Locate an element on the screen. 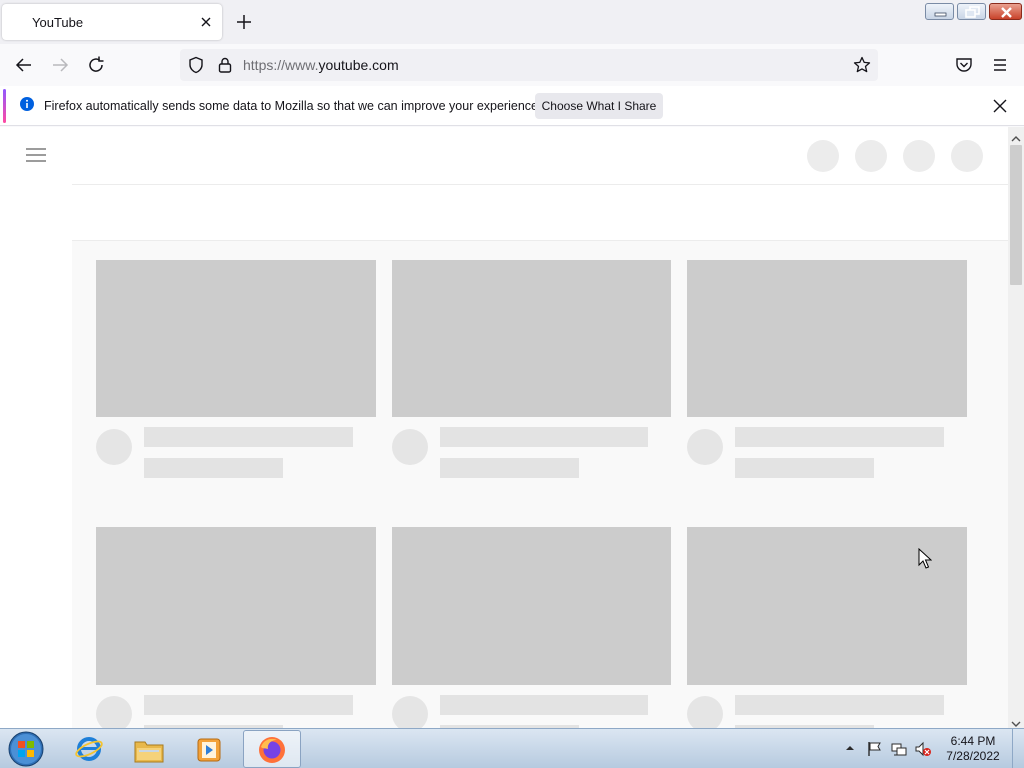 The height and width of the screenshot is (768, 1024). taskbar-firefox is located at coordinates (272, 749).